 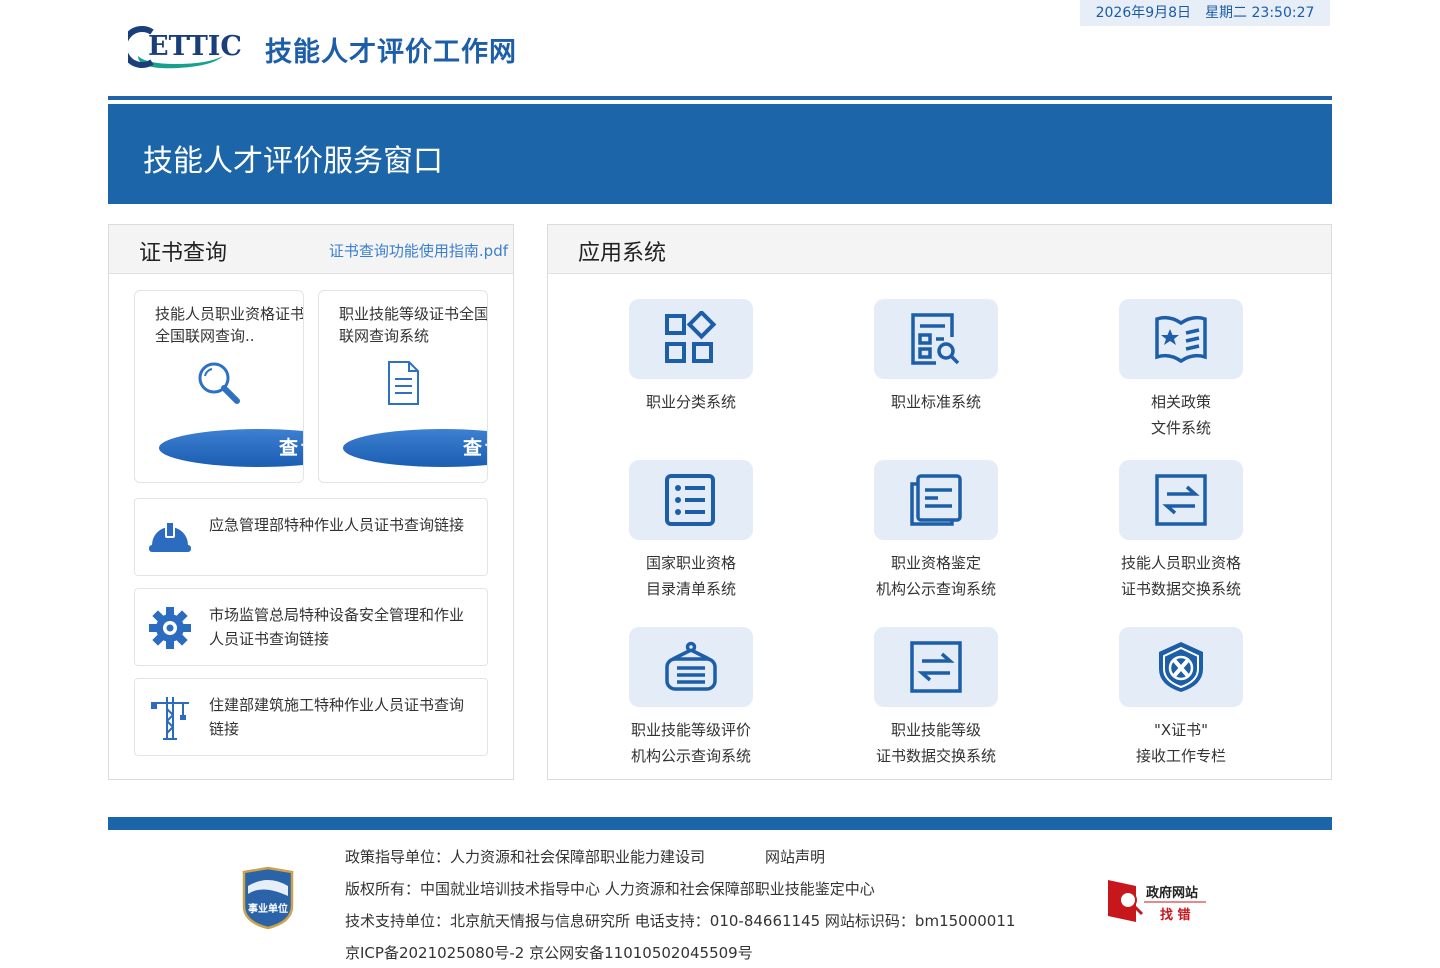 I want to click on footer-copyright: 版权所有：中国就业培训技术指导中心 人力资源和社会保障部职业技能鉴定中心, so click(x=610, y=889).